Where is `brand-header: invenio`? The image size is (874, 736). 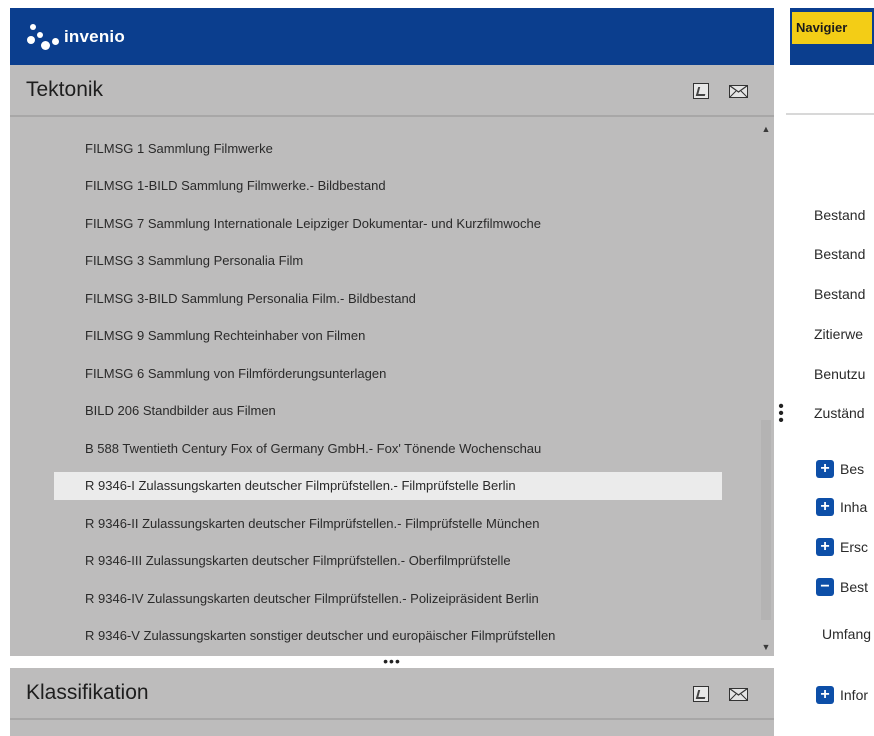 brand-header: invenio is located at coordinates (392, 36).